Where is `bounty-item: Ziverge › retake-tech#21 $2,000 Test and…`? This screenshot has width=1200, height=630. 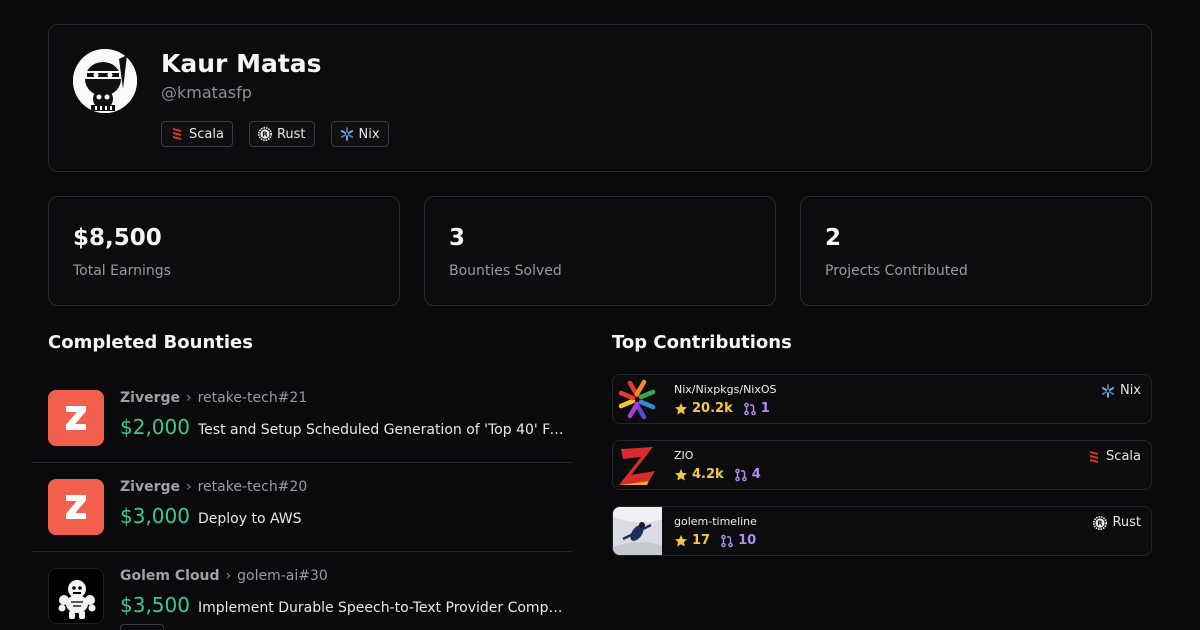
bounty-item: Ziverge › retake-tech#21 $2,000 Test and… is located at coordinates (302, 418).